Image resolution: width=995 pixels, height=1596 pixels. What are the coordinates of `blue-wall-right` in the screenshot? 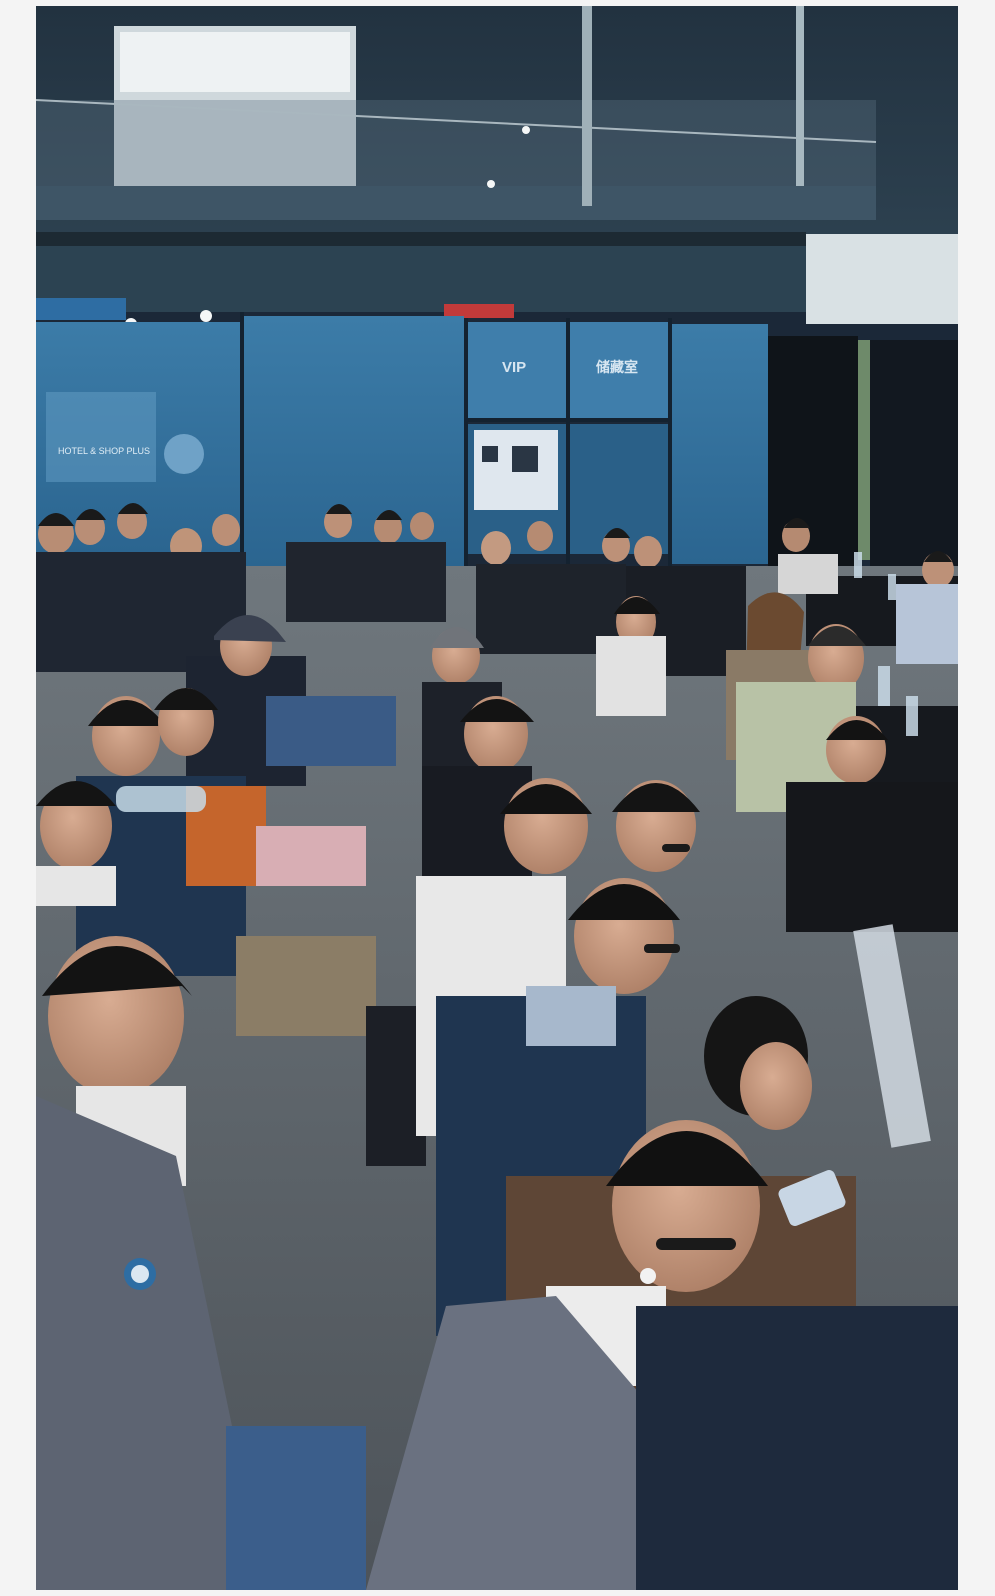 It's located at (720, 444).